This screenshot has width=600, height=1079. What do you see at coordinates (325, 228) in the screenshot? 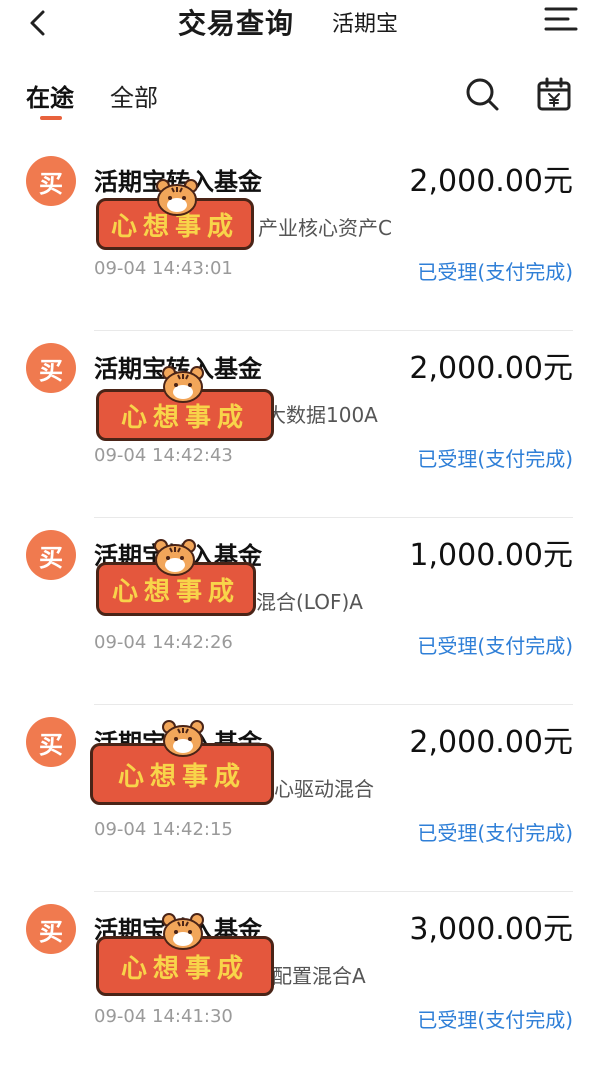
I see `fund-name: 产业核心资产C` at bounding box center [325, 228].